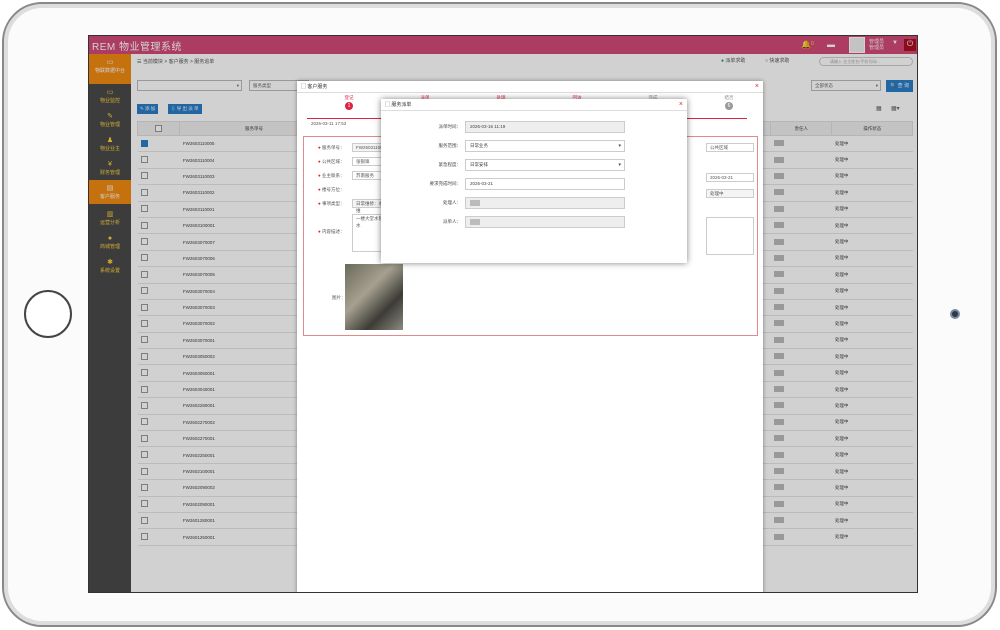 The image size is (1000, 630). What do you see at coordinates (545, 146) in the screenshot?
I see `service-scope-select: 日常业务 ▾` at bounding box center [545, 146].